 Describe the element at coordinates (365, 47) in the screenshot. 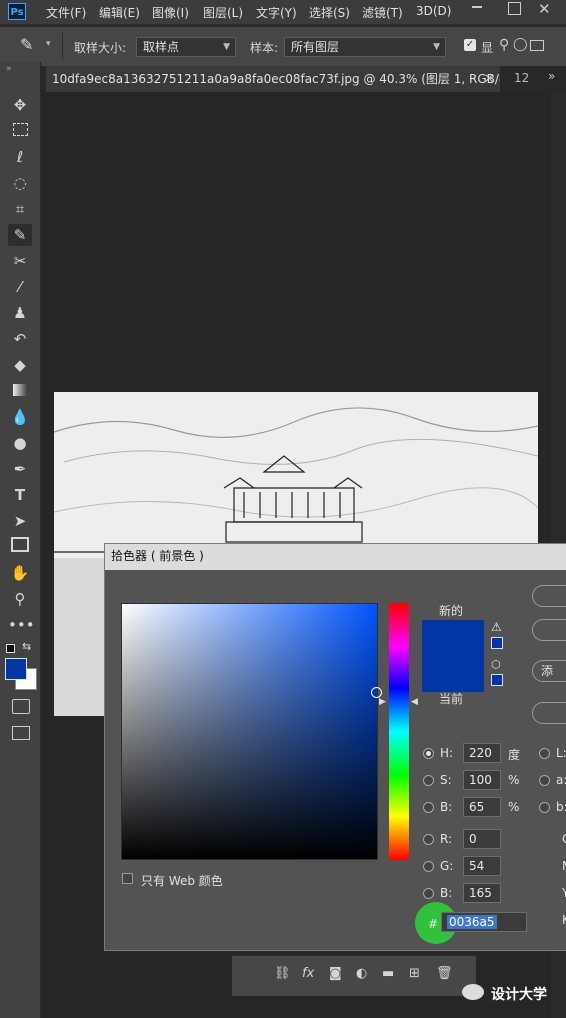

I see `sample-select: 所有图层 ▼` at that location.